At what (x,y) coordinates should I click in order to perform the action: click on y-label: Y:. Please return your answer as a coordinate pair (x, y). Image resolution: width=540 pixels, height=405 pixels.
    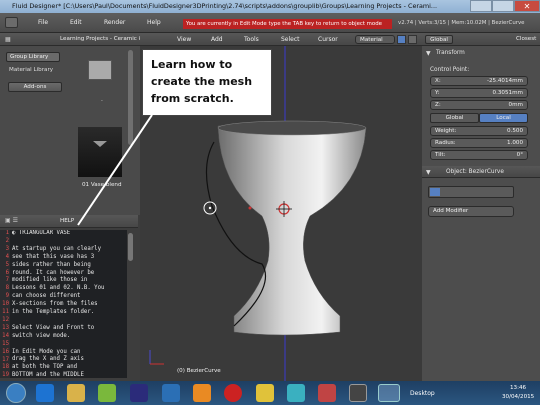
    Looking at the image, I should click on (437, 93).